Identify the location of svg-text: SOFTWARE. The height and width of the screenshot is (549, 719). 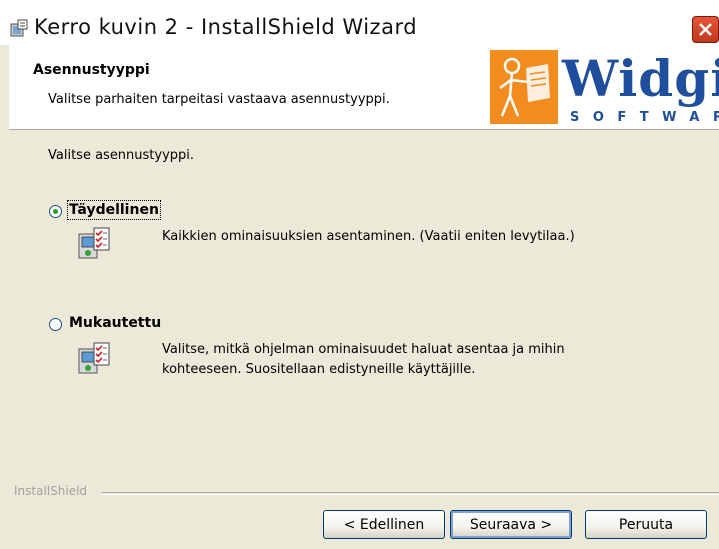
(644, 117).